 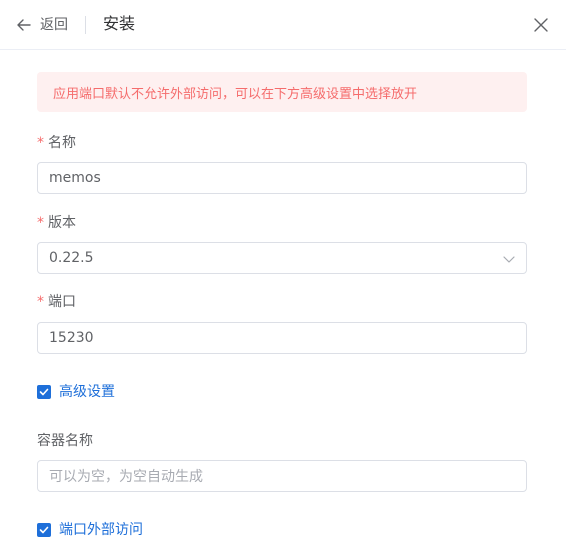 What do you see at coordinates (282, 258) in the screenshot?
I see `version-select: 0.22.5` at bounding box center [282, 258].